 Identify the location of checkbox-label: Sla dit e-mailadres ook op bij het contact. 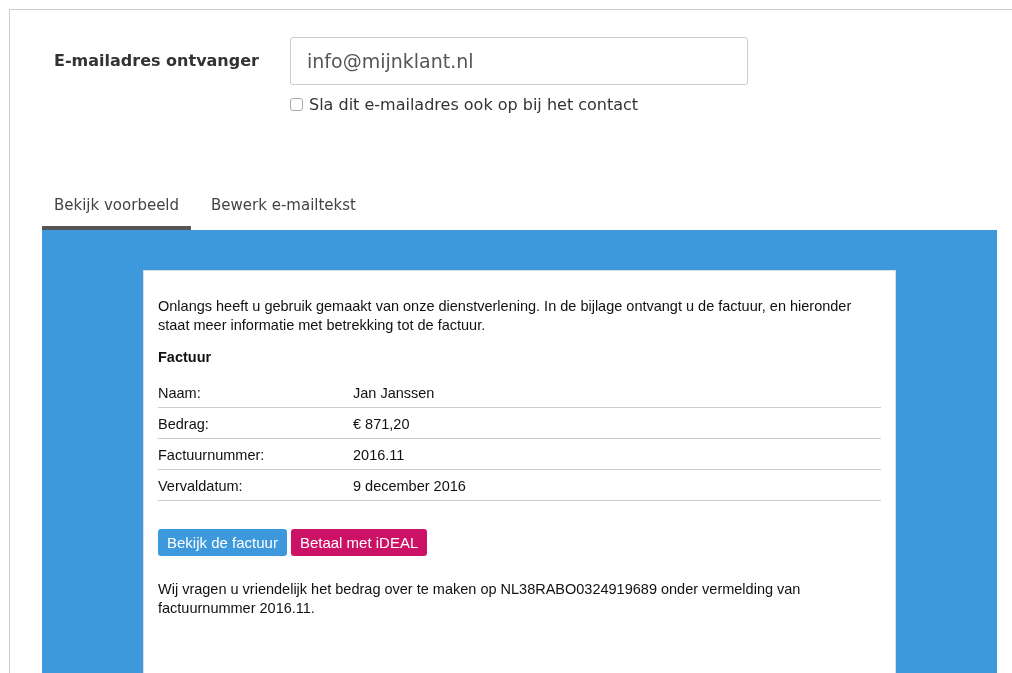
(474, 104).